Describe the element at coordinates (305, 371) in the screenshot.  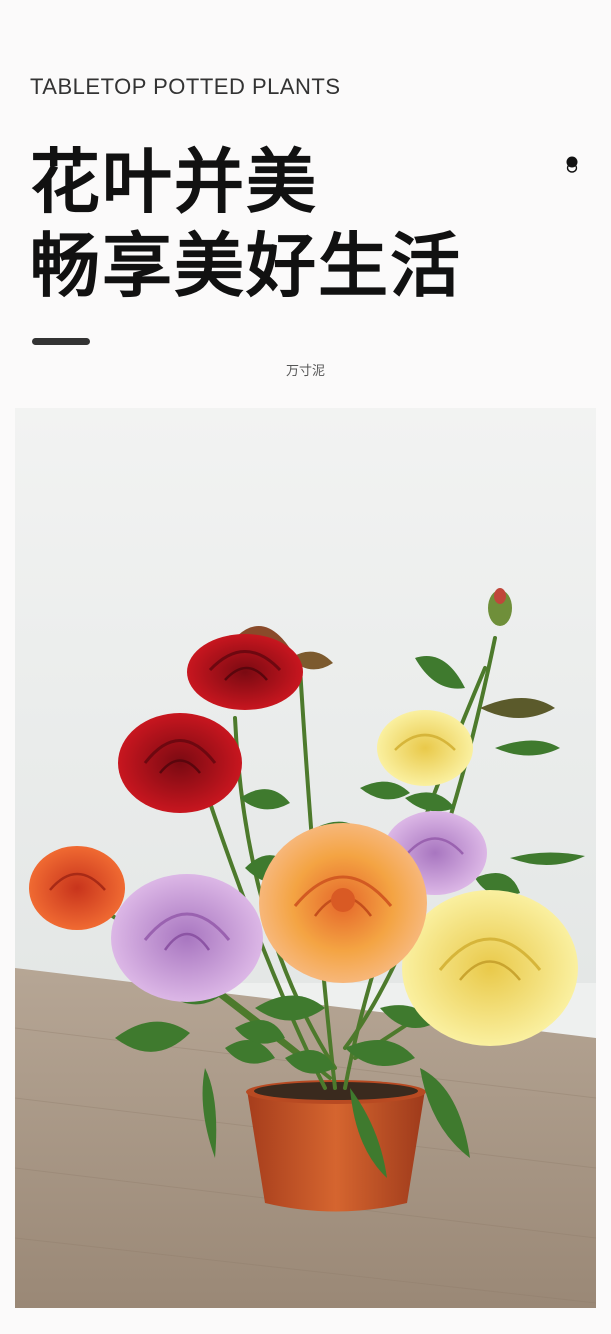
I see `brand-text: 万寸泥` at that location.